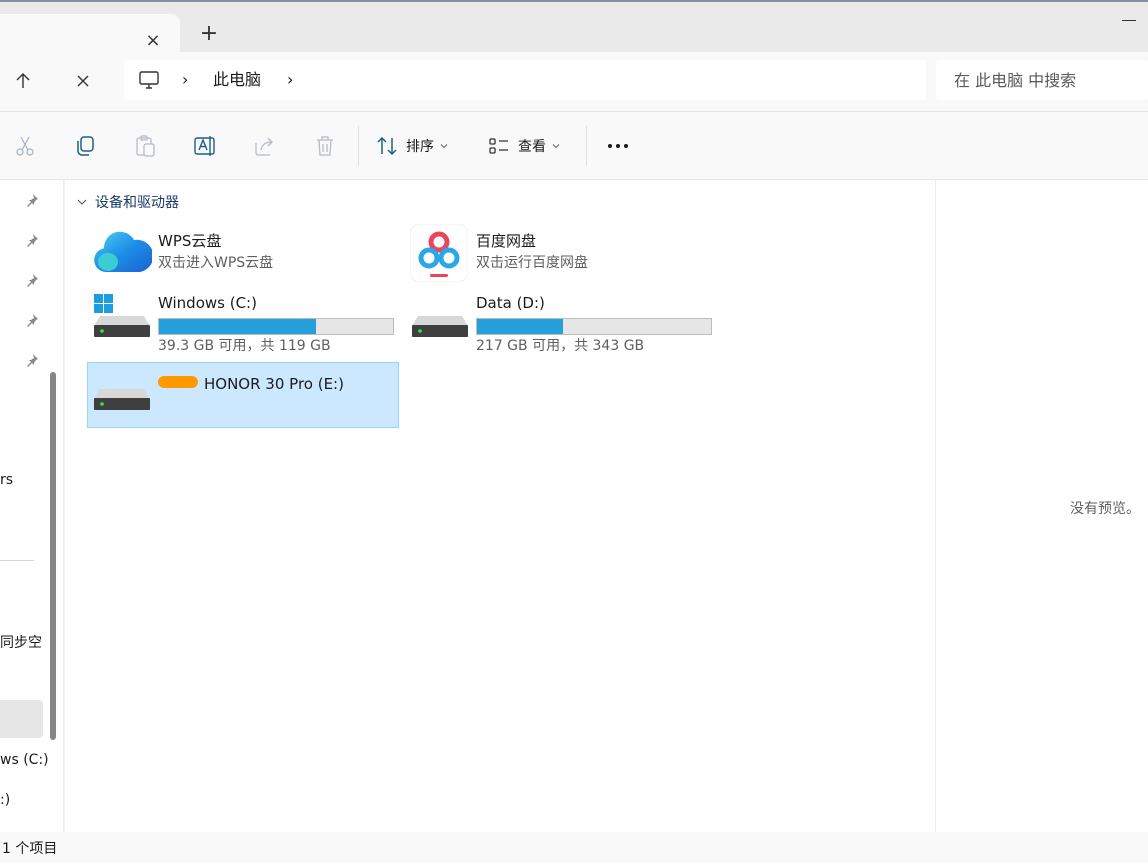 The height and width of the screenshot is (863, 1148). I want to click on share-icon, so click(265, 146).